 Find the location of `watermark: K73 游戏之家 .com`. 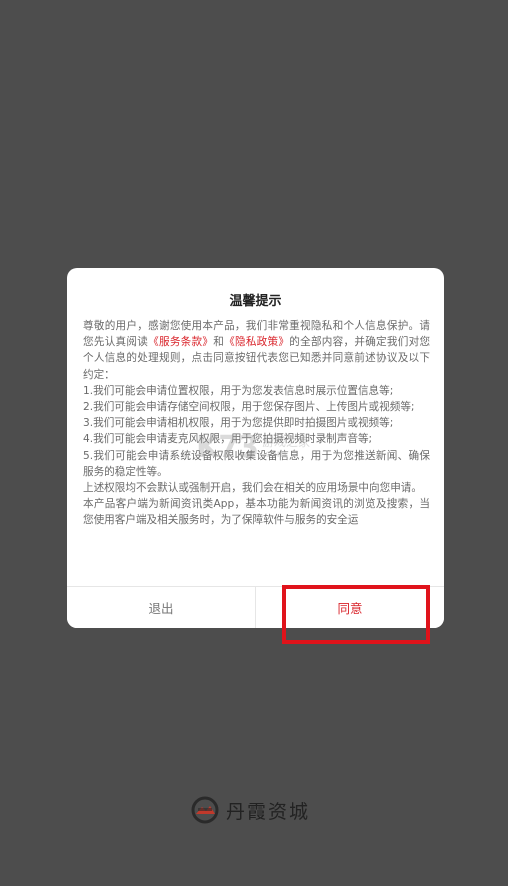

watermark: K73 游戏之家 .com is located at coordinates (253, 447).